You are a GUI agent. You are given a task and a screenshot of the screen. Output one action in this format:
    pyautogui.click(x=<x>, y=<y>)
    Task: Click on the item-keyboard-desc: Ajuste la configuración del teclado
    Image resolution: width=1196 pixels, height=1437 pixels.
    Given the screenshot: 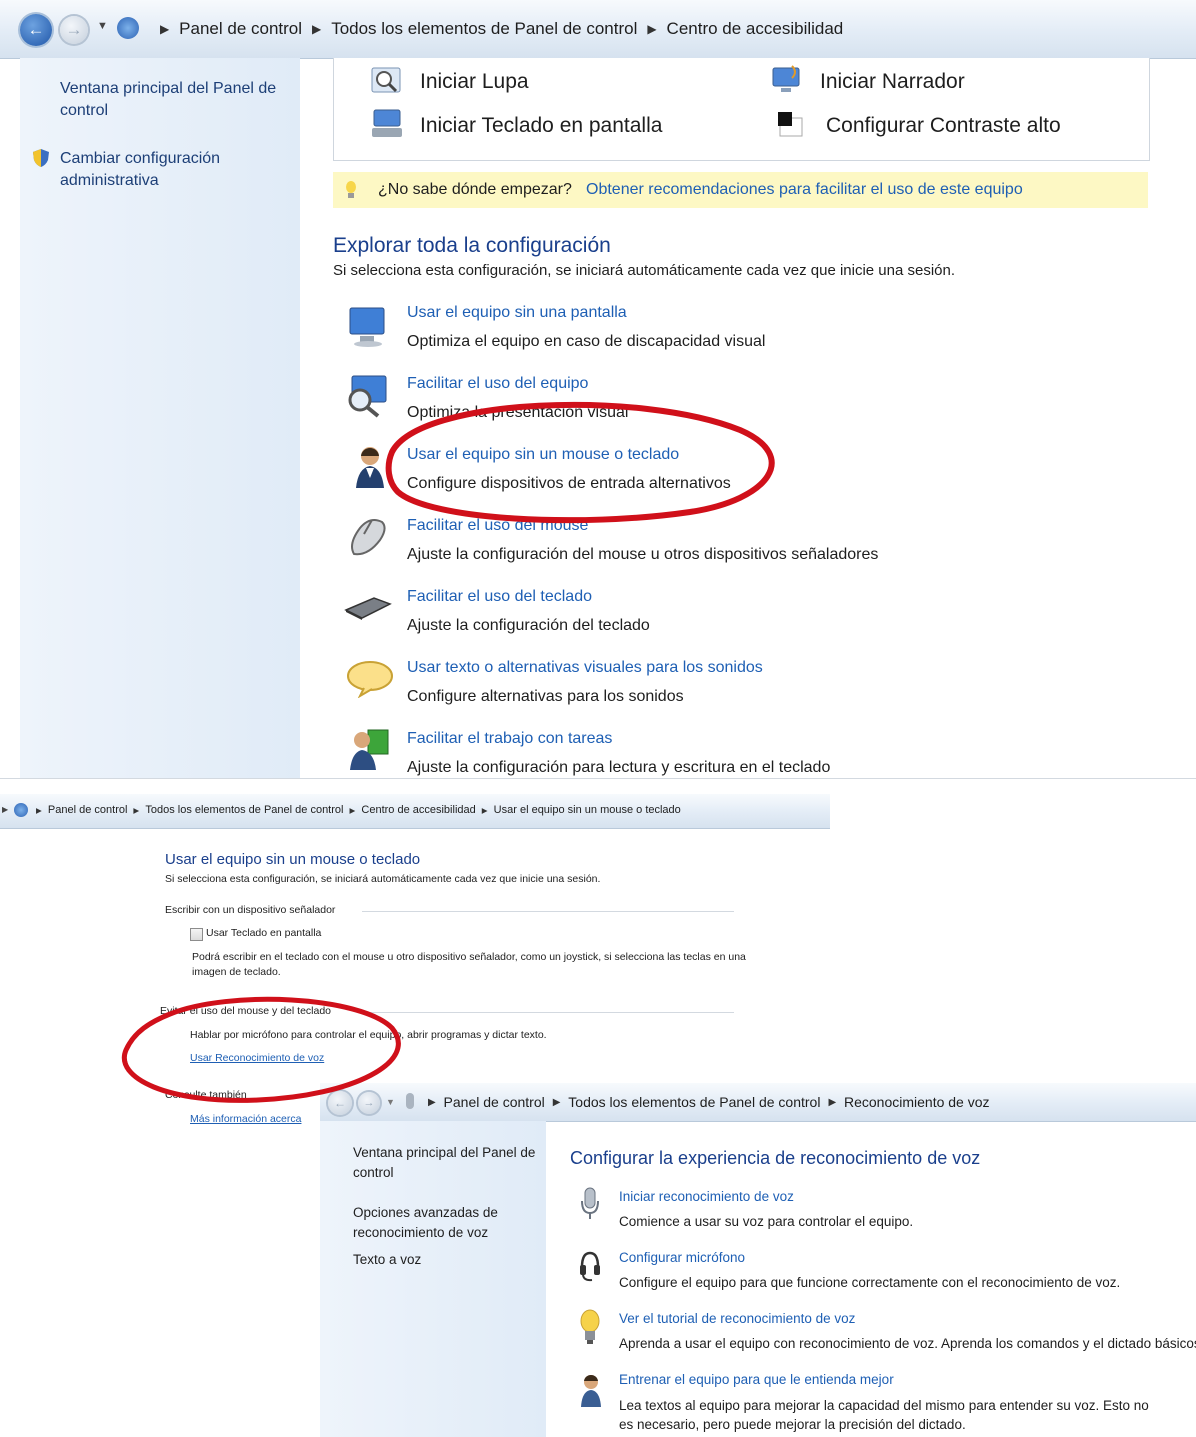 What is the action you would take?
    pyautogui.click(x=528, y=625)
    